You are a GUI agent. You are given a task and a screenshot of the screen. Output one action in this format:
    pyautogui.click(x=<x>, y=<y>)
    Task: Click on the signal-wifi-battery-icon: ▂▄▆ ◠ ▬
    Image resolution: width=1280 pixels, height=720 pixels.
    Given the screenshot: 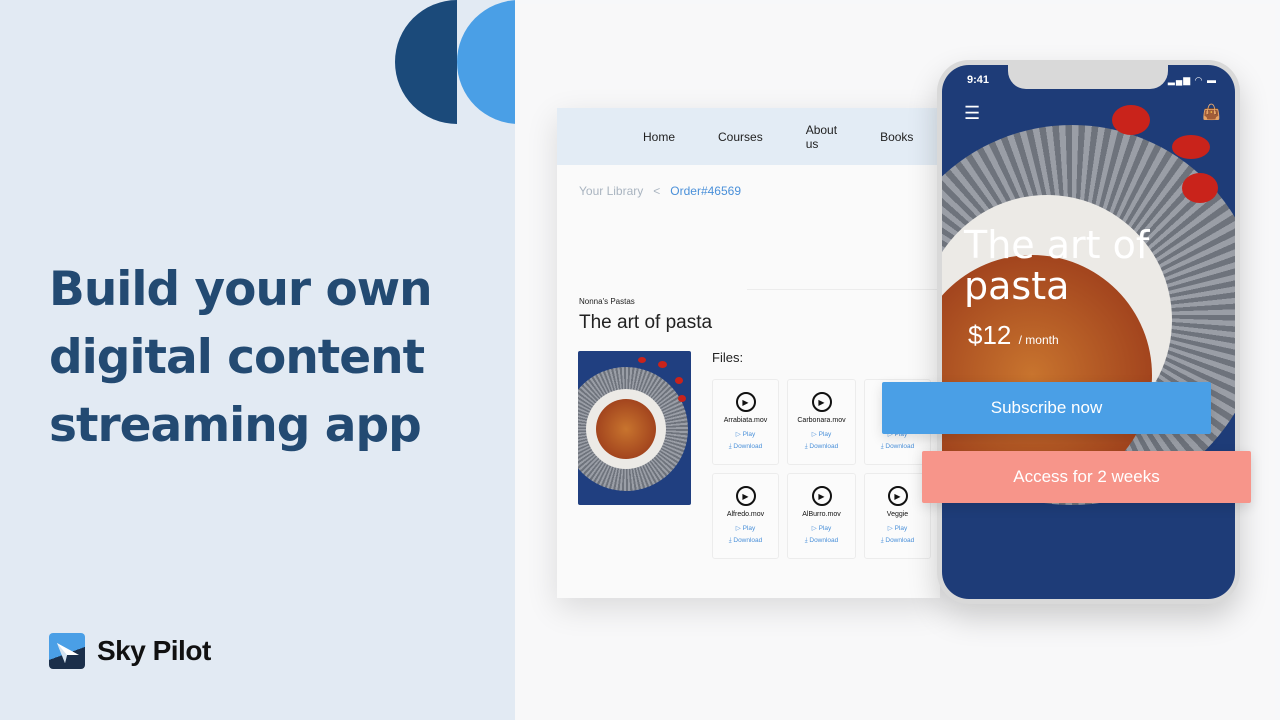 What is the action you would take?
    pyautogui.click(x=1192, y=80)
    